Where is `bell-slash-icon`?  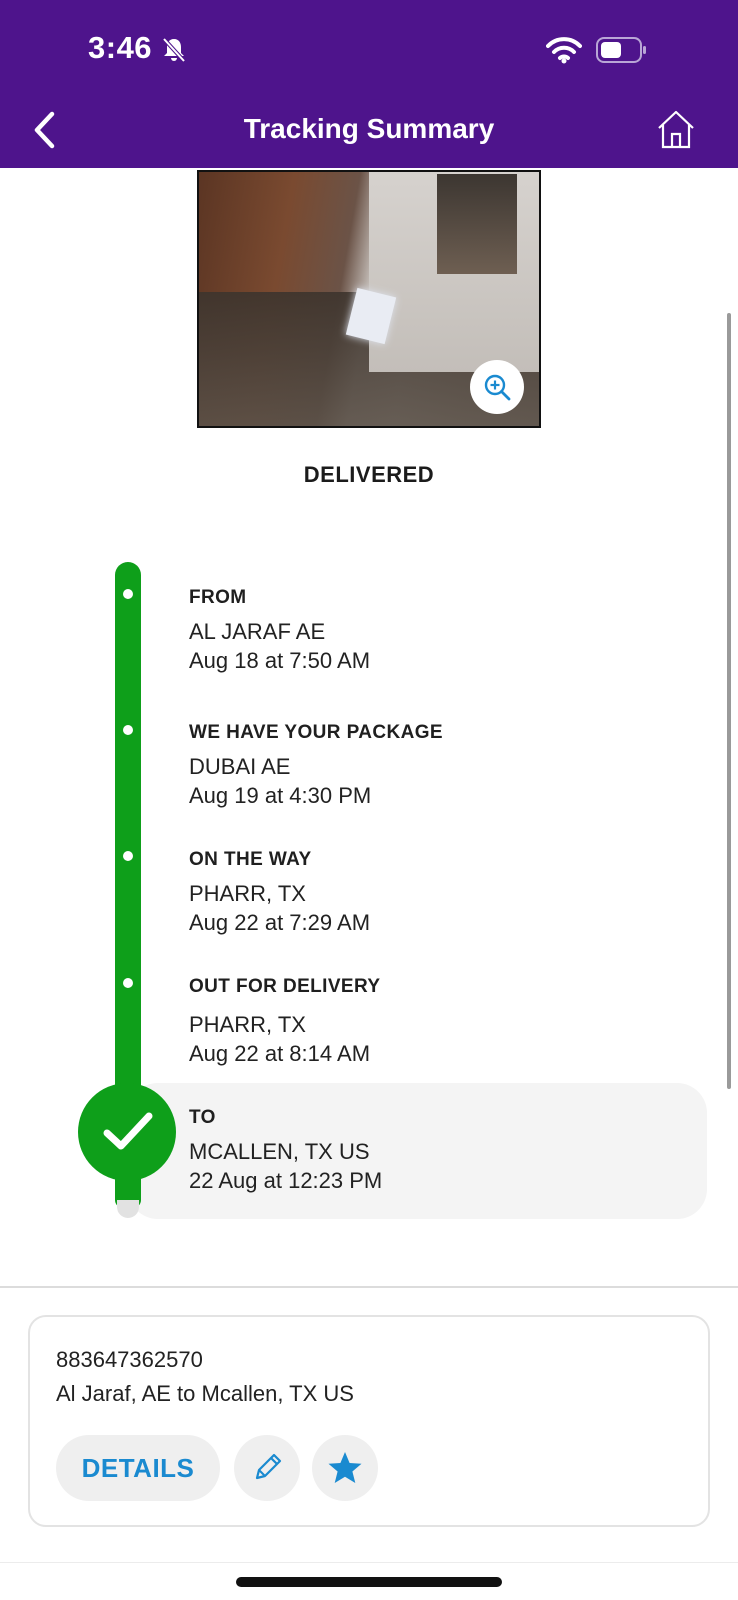
bell-slash-icon is located at coordinates (174, 50).